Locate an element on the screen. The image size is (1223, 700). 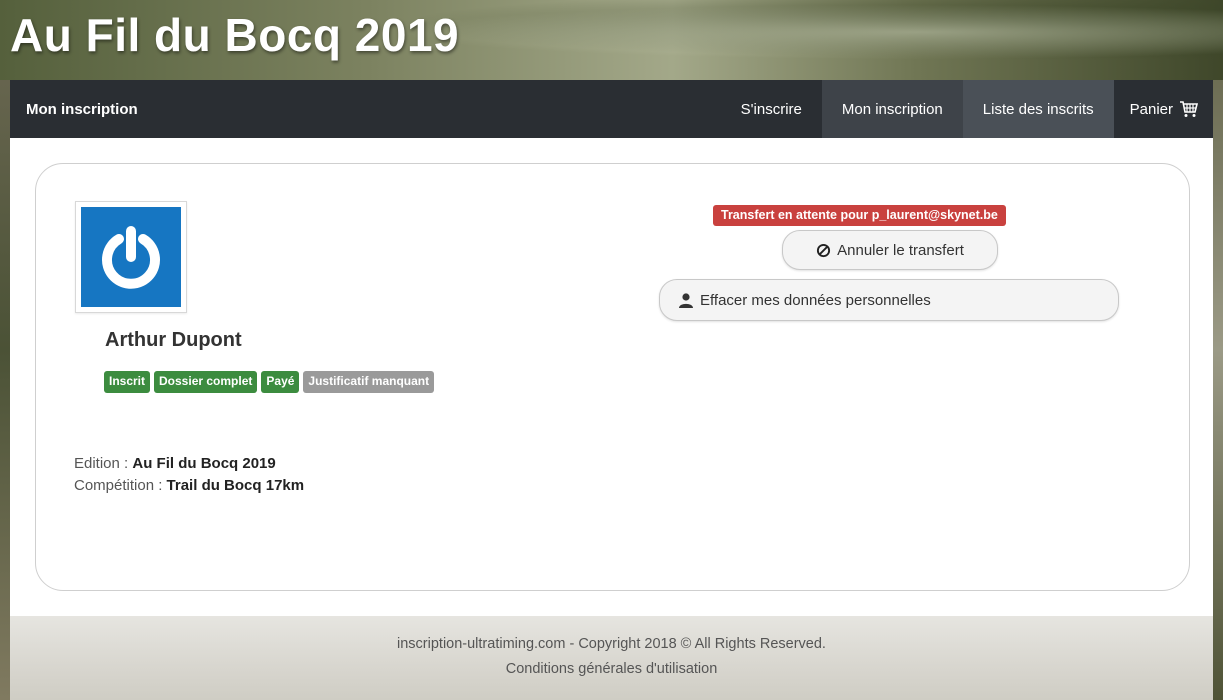
erase-personal-data-button: Effacer mes données personnelles is located at coordinates (889, 300).